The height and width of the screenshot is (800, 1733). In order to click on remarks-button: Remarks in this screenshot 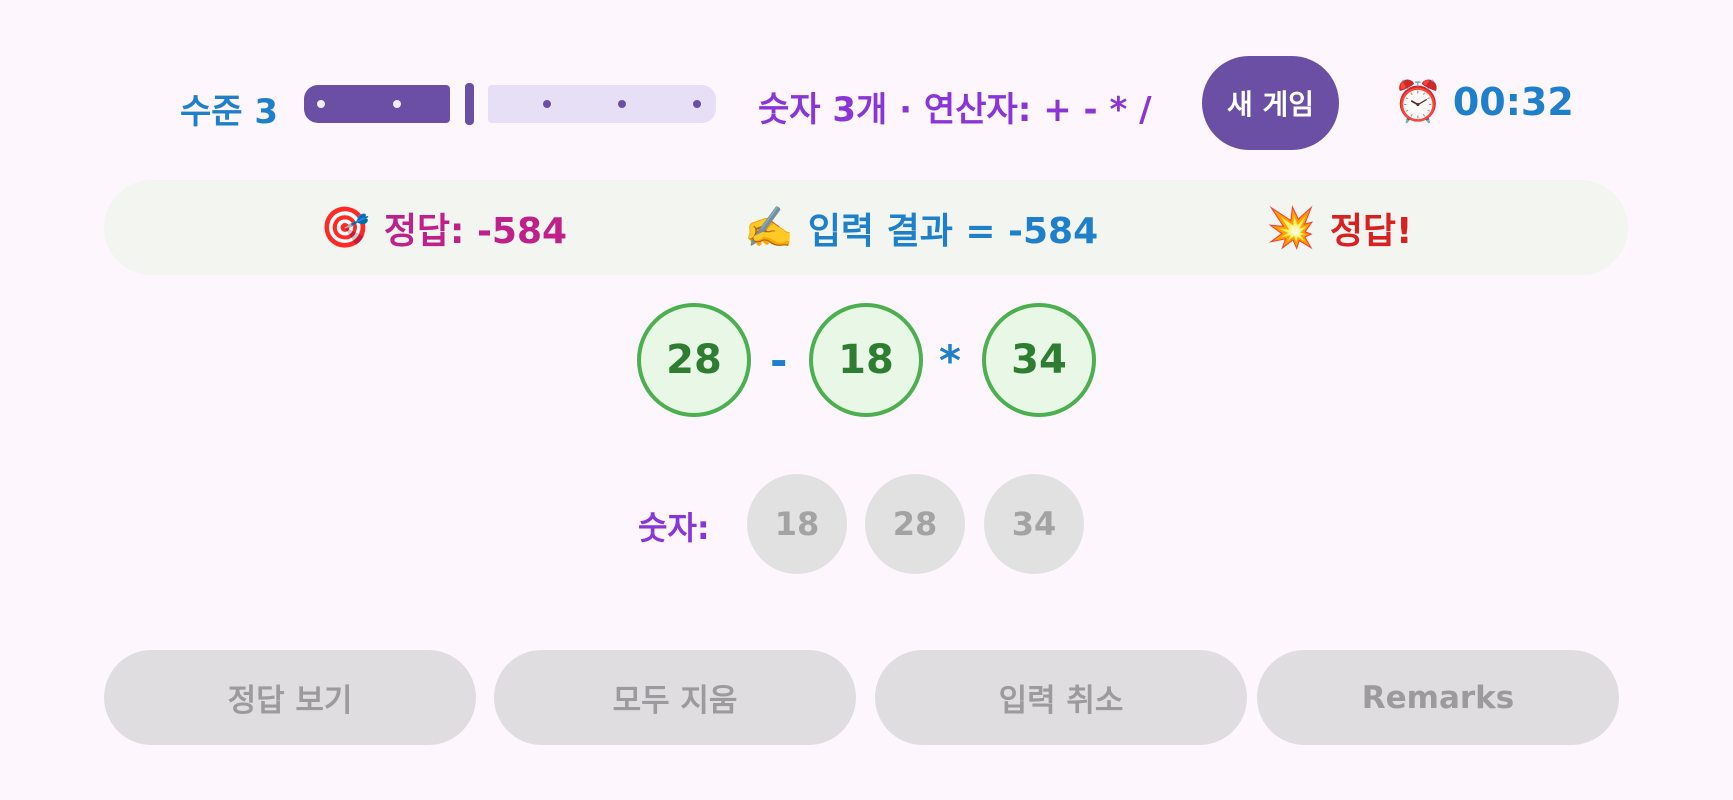, I will do `click(1438, 697)`.